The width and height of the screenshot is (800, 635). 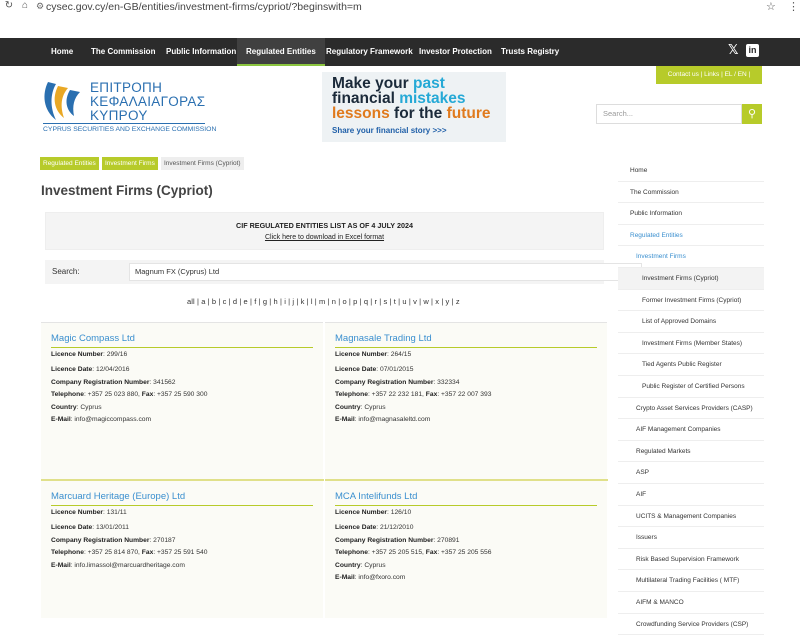 I want to click on sidebar-item: Investment Firms (Member States), so click(x=691, y=344).